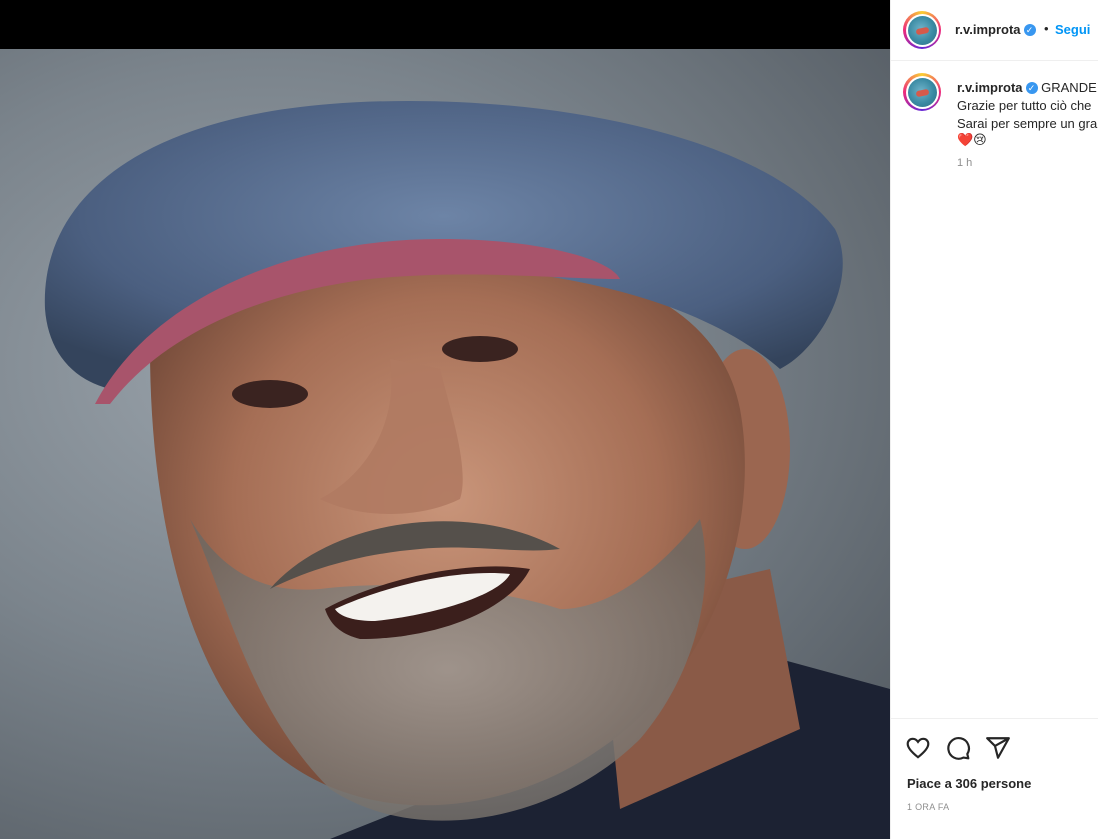 The width and height of the screenshot is (1098, 840). Describe the element at coordinates (1024, 105) in the screenshot. I see `caption-text-line2: Grazie per tutto ciò che` at that location.